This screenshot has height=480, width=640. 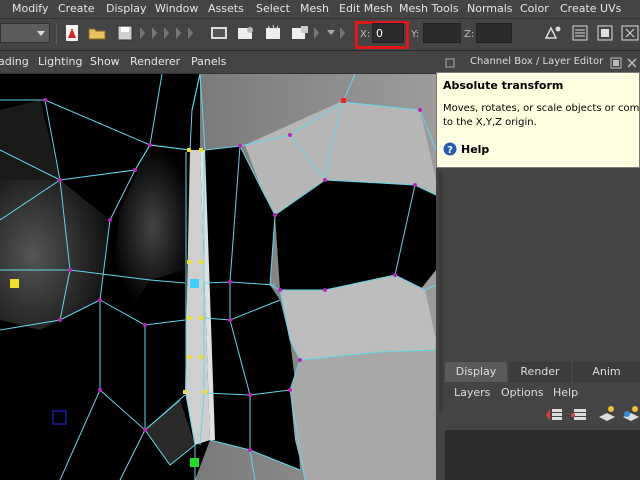 What do you see at coordinates (176, 8) in the screenshot?
I see `menu-window: Window` at bounding box center [176, 8].